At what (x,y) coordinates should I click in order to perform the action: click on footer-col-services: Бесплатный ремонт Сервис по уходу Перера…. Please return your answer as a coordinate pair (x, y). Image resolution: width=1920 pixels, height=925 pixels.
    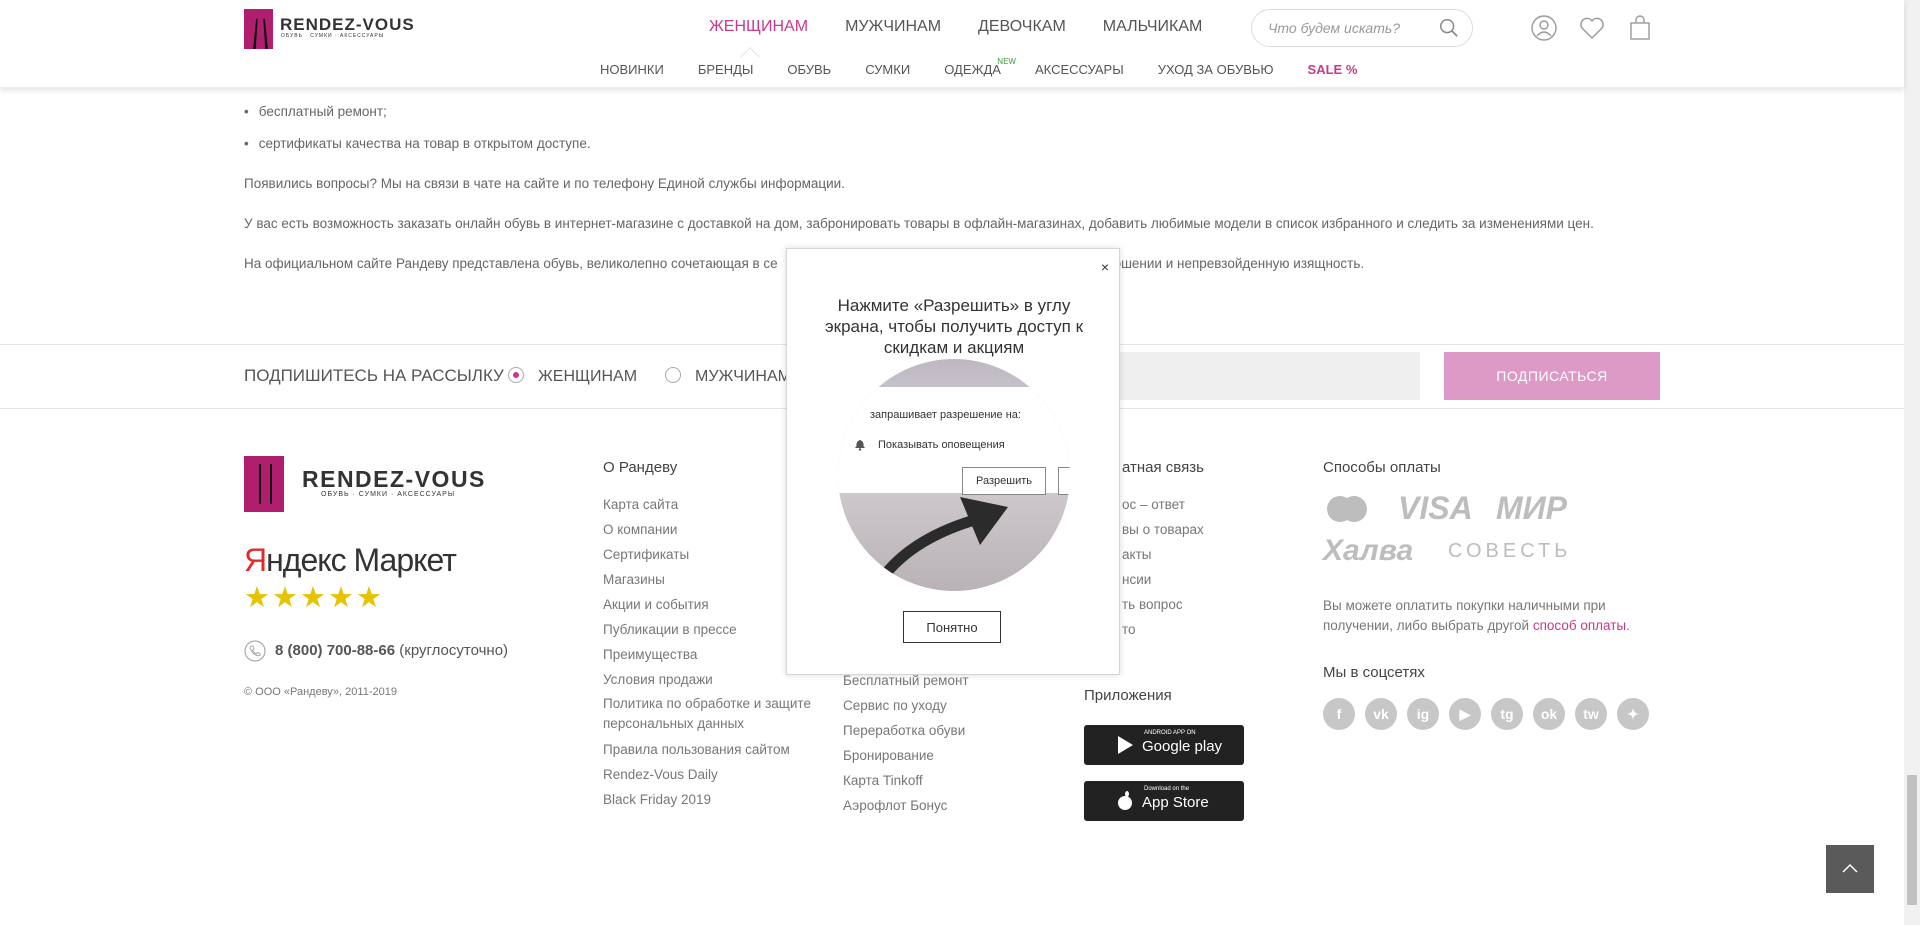
    Looking at the image, I should click on (953, 743).